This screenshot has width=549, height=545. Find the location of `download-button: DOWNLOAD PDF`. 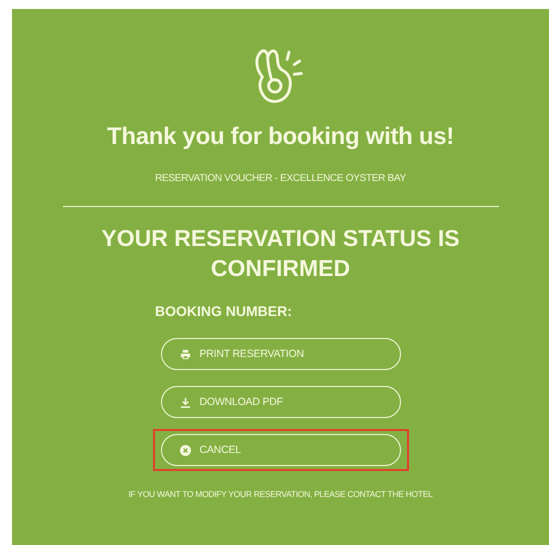

download-button: DOWNLOAD PDF is located at coordinates (280, 402).